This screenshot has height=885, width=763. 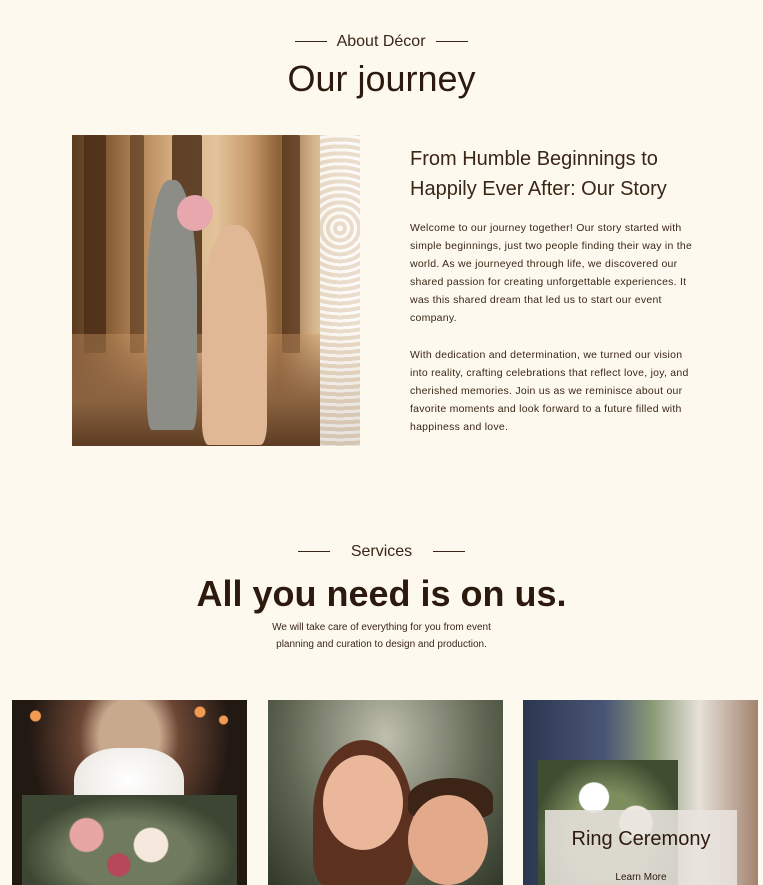 I want to click on services-title: All you need is on us., so click(x=381, y=593).